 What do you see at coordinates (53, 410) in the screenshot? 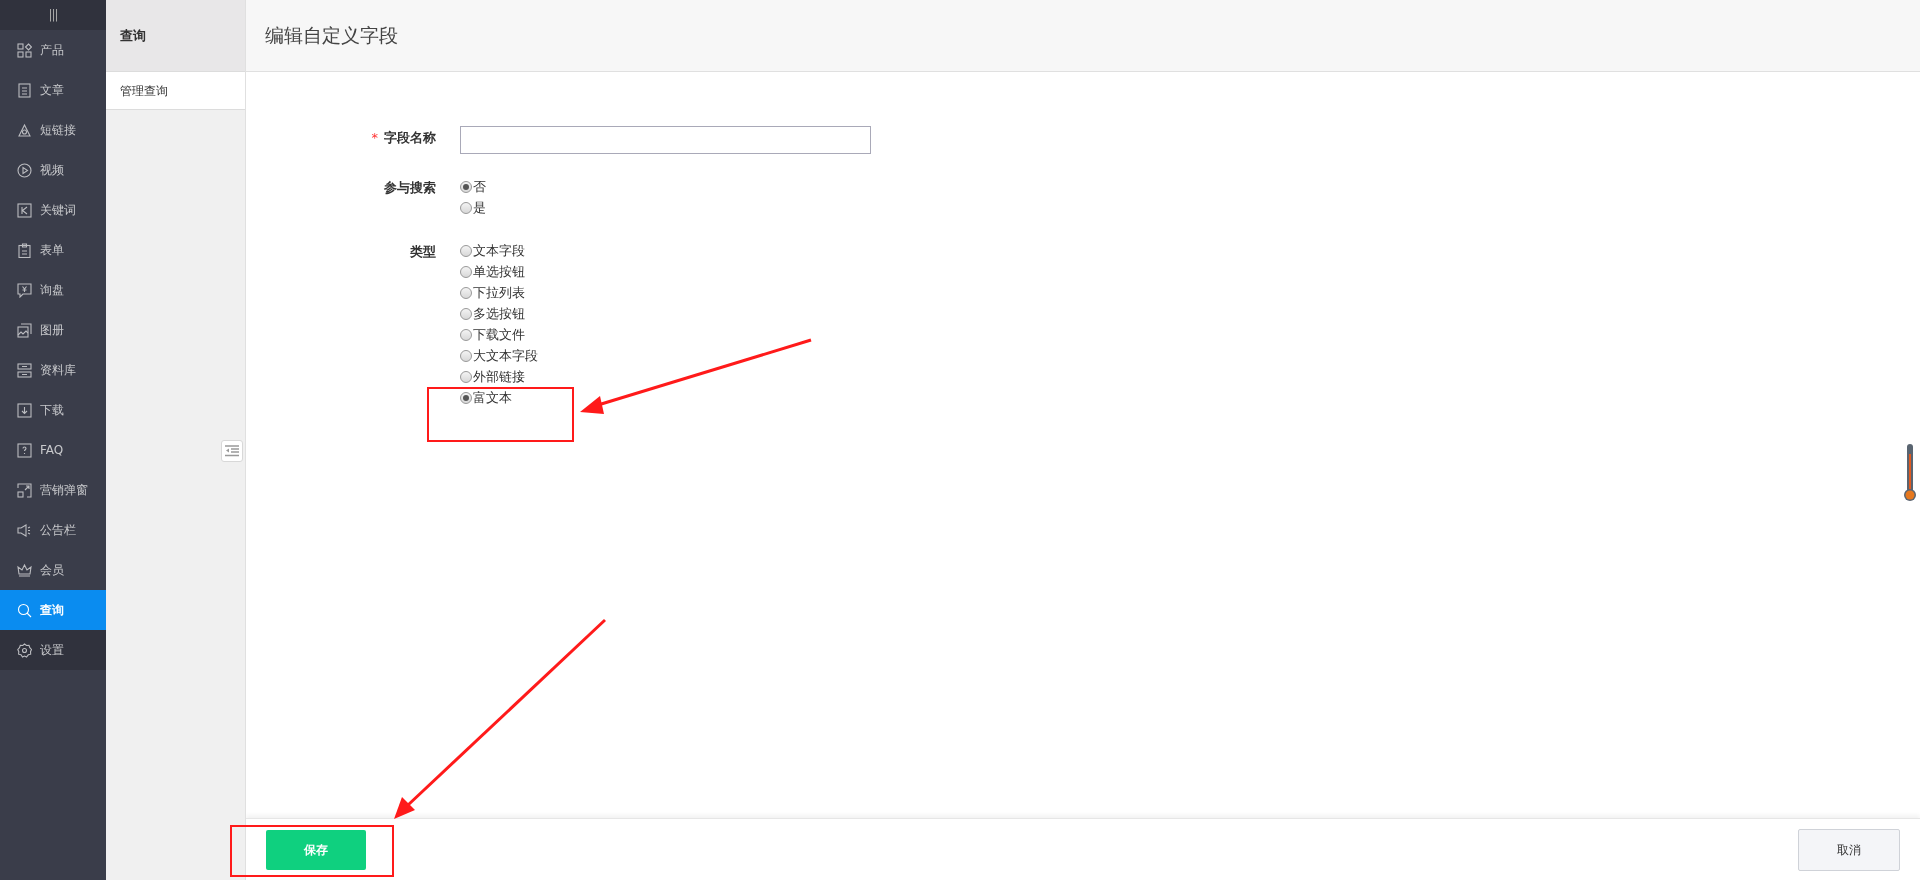
I see `nav-item: 下载` at bounding box center [53, 410].